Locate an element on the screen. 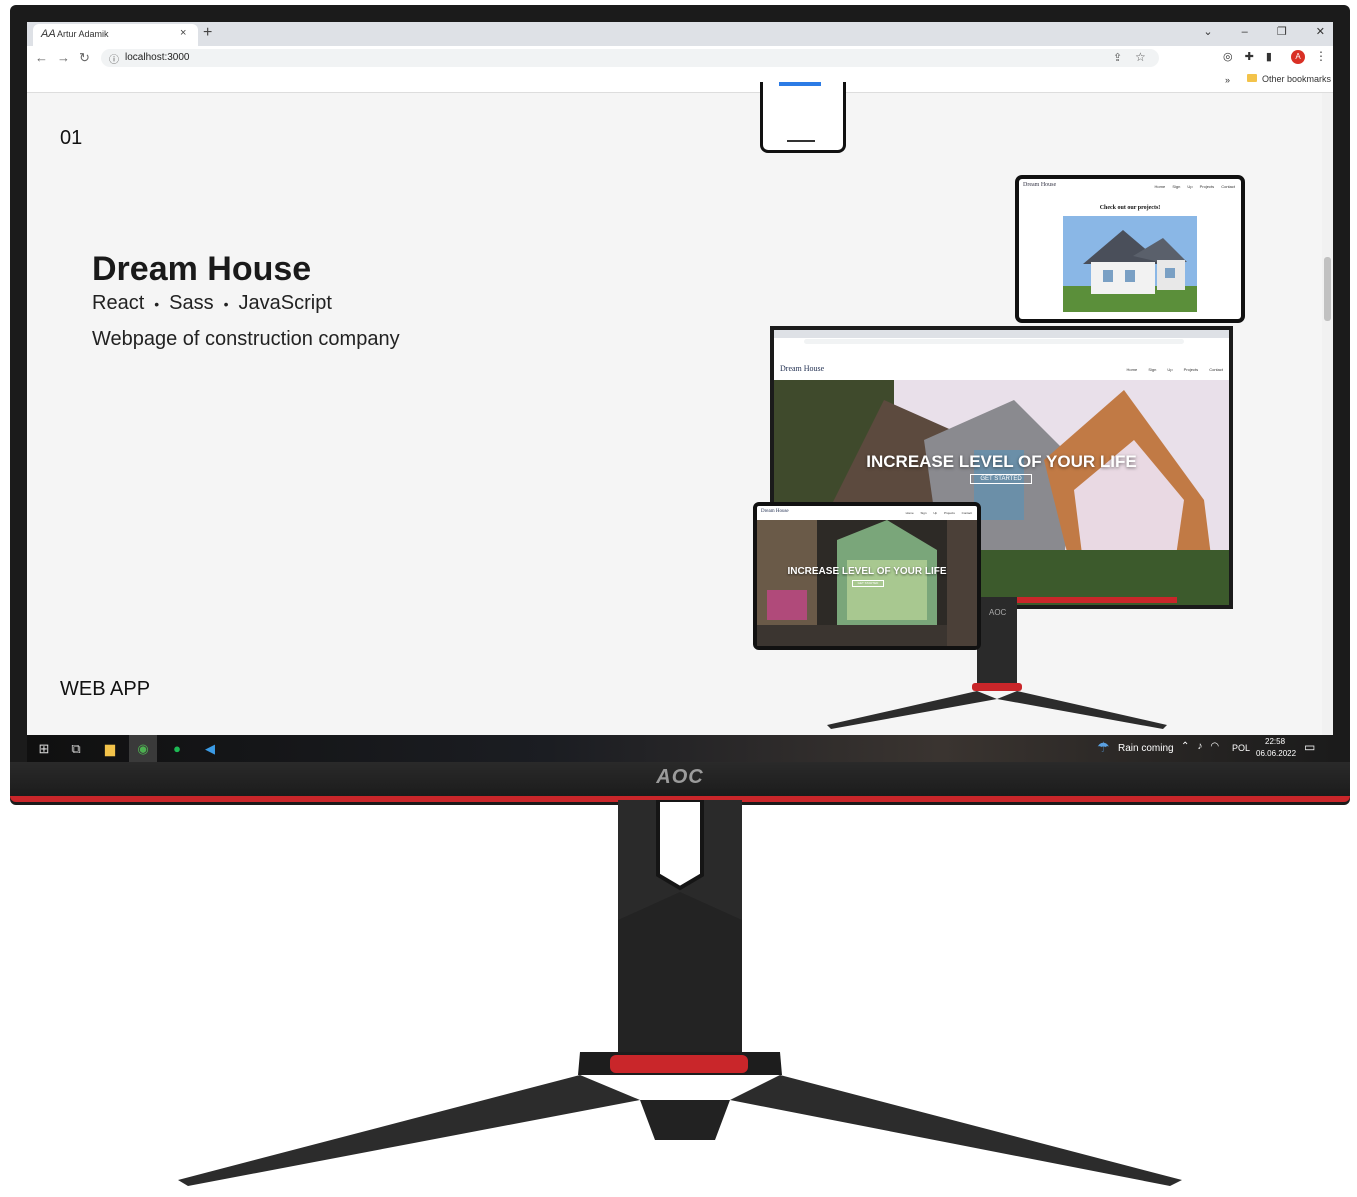 Image resolution: width=1357 pixels, height=1197 pixels. tech-react: React is located at coordinates (118, 303).